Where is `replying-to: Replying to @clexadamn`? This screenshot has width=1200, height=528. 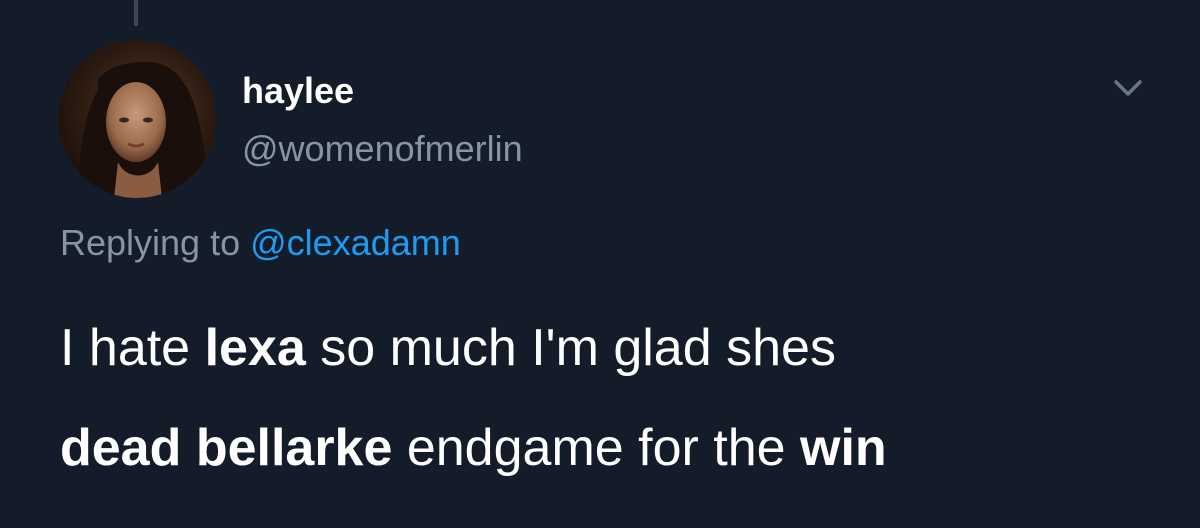 replying-to: Replying to @clexadamn is located at coordinates (260, 243).